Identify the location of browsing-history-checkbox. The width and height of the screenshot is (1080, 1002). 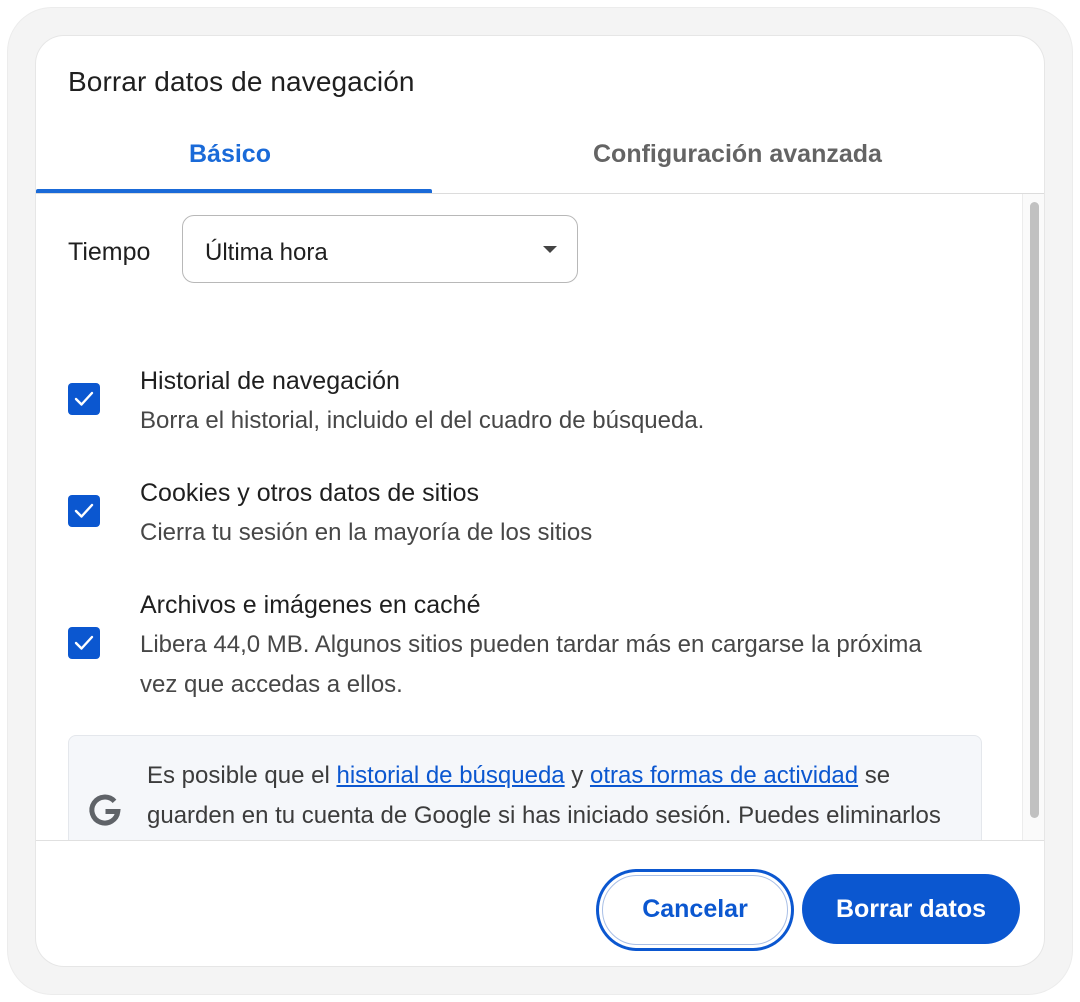
(84, 399).